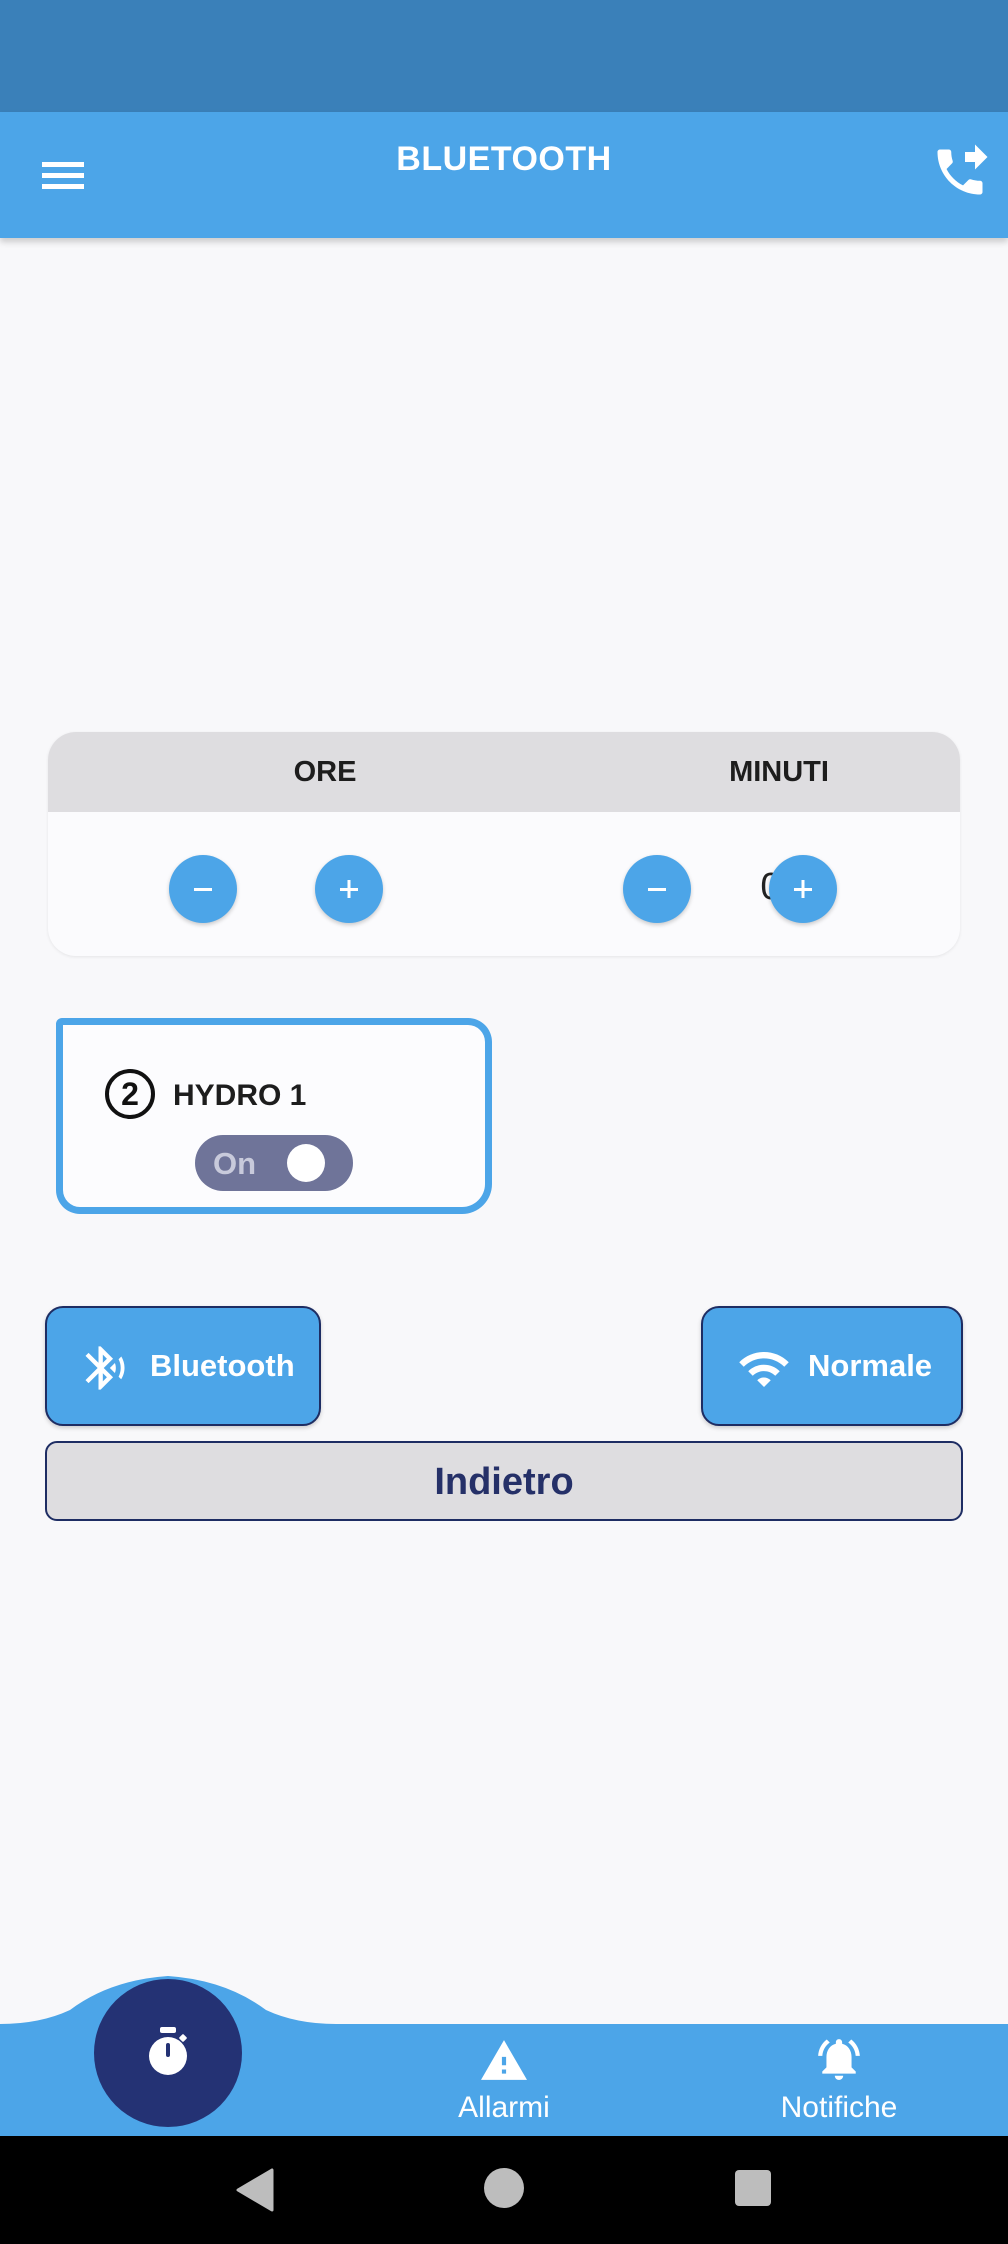 This screenshot has width=1008, height=2244. I want to click on stopwatch-icon, so click(168, 2051).